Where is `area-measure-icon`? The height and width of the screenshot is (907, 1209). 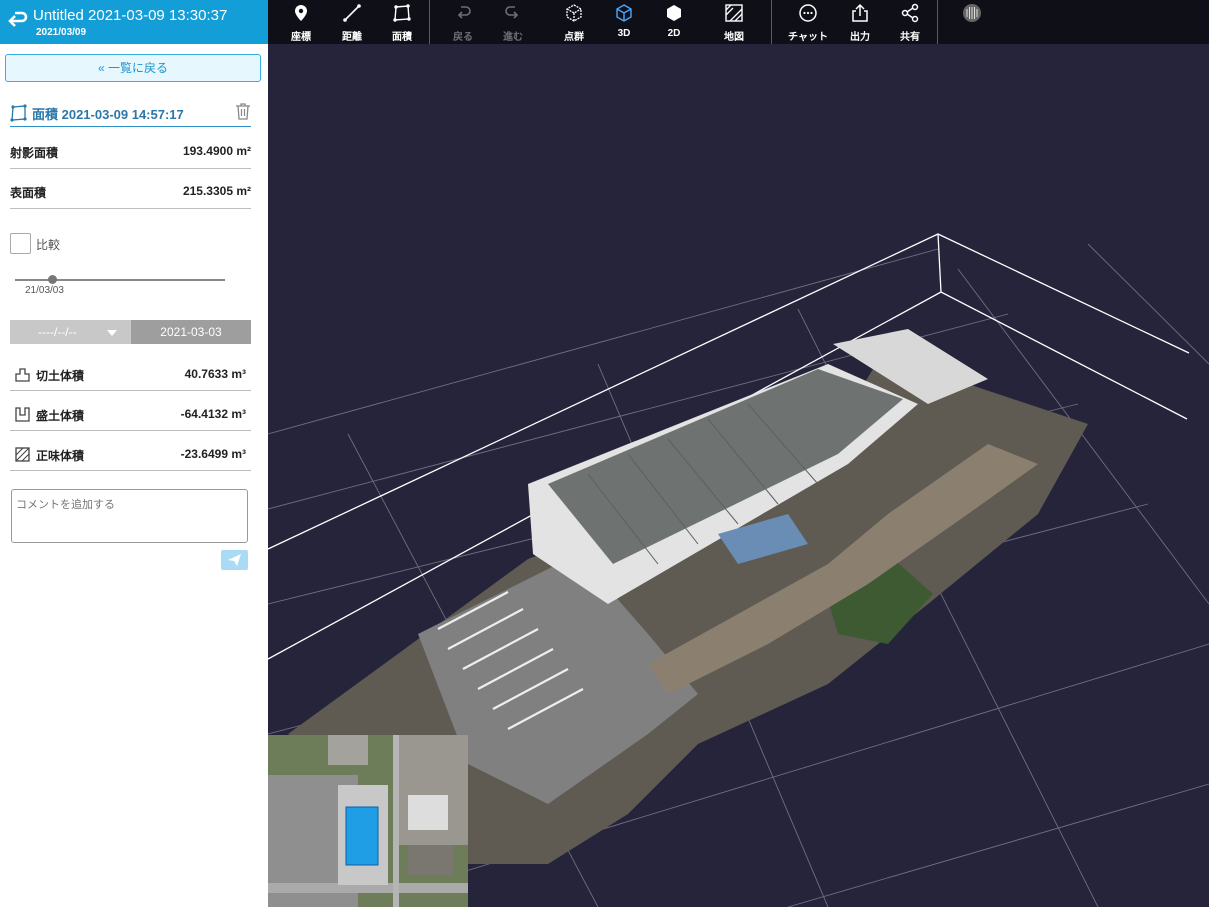 area-measure-icon is located at coordinates (18, 113).